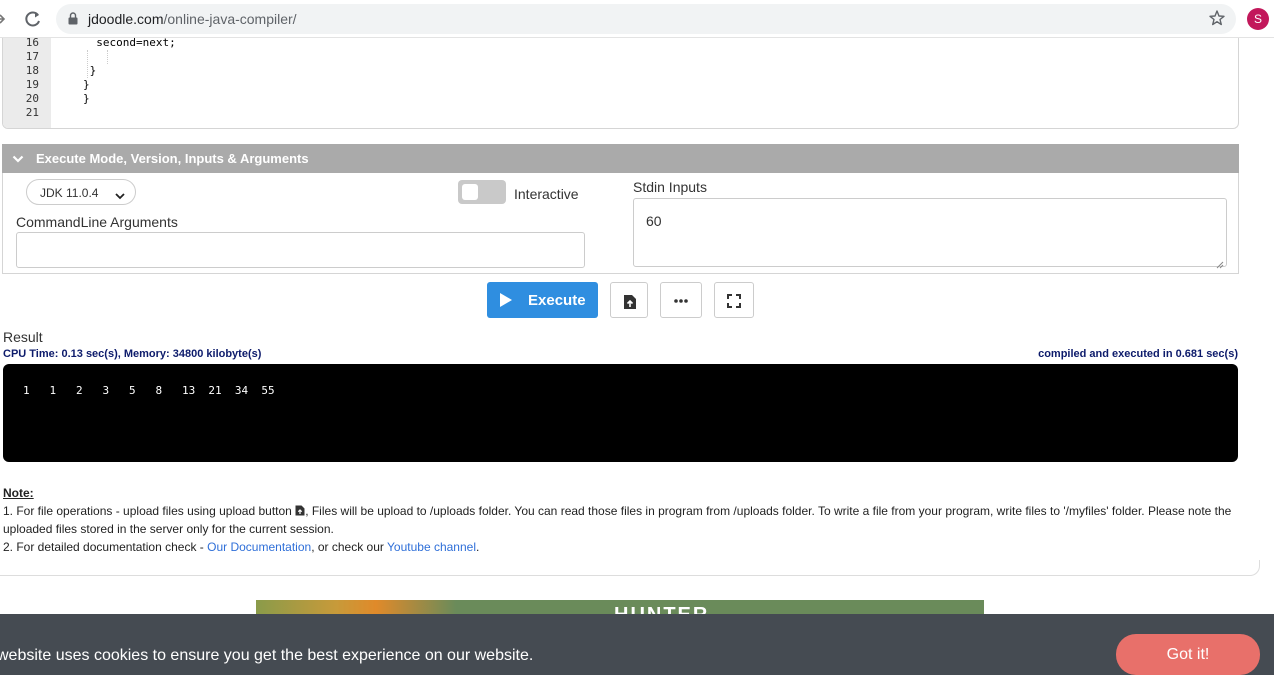 The height and width of the screenshot is (675, 1274). Describe the element at coordinates (33, 19) in the screenshot. I see `reload-icon` at that location.